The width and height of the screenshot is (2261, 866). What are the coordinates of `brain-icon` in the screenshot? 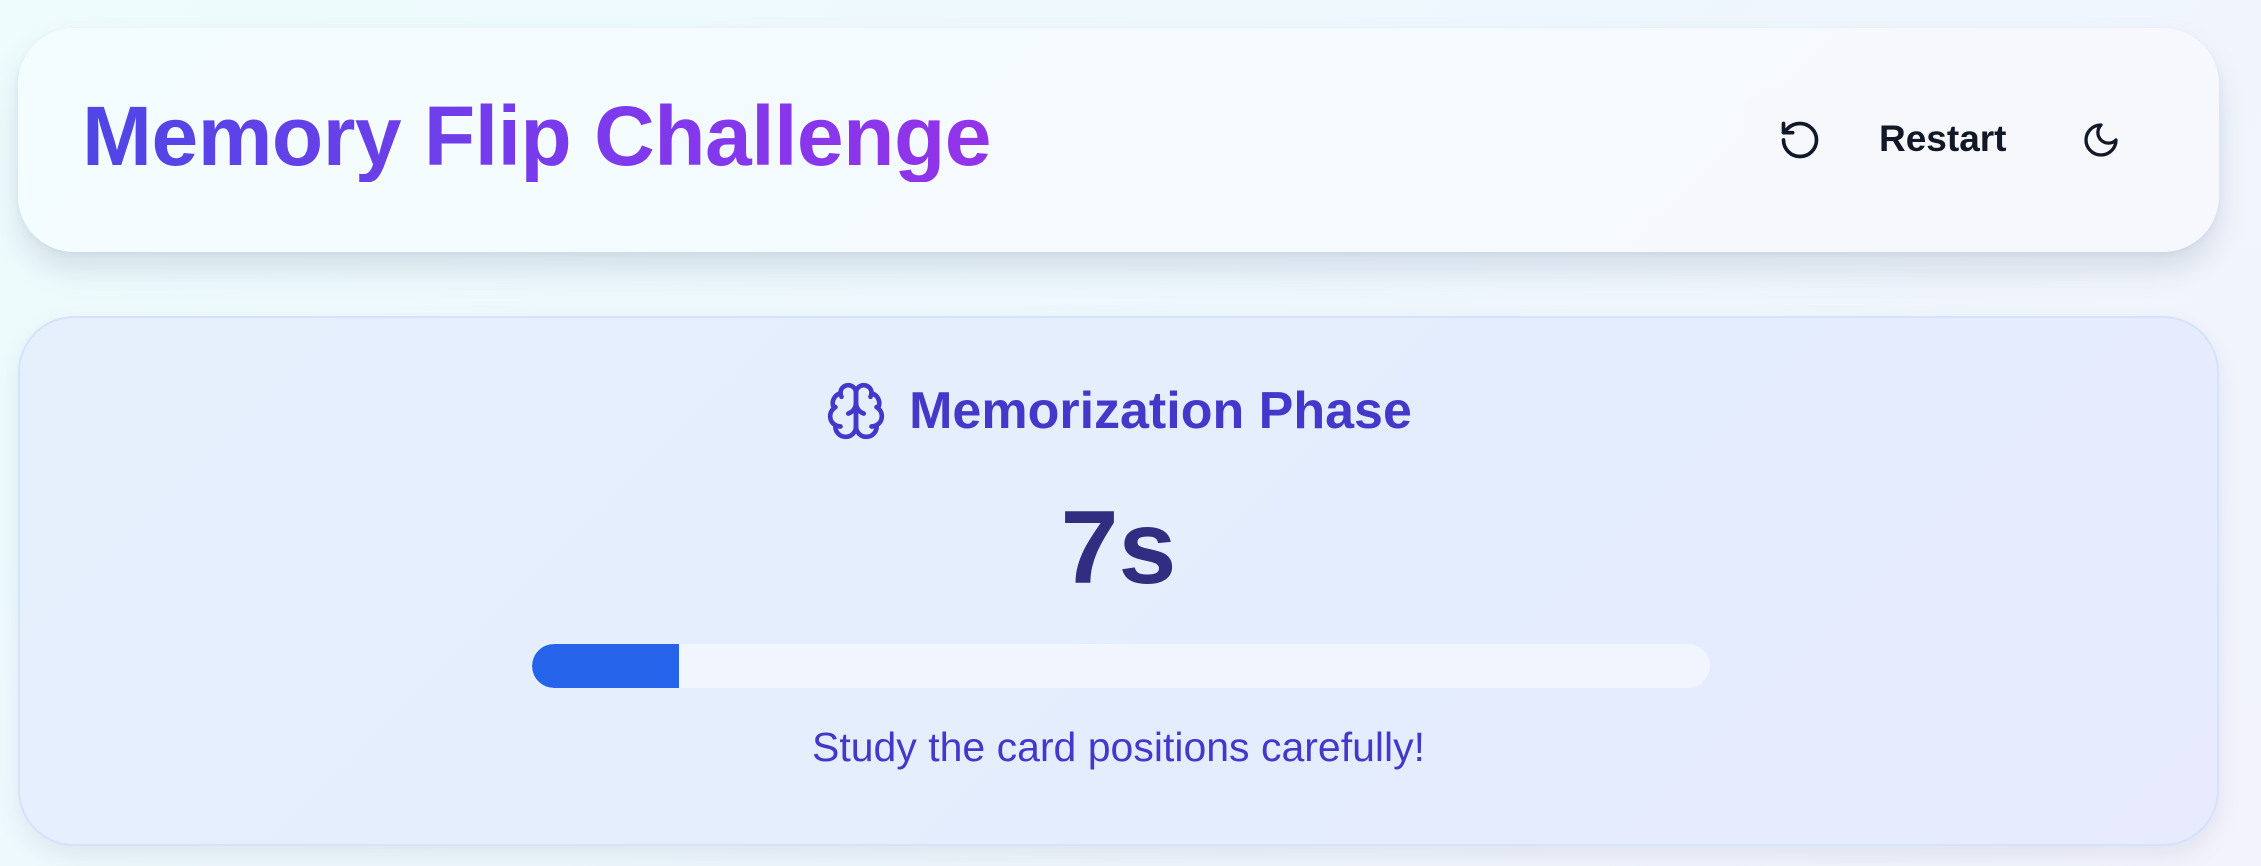 It's located at (856, 411).